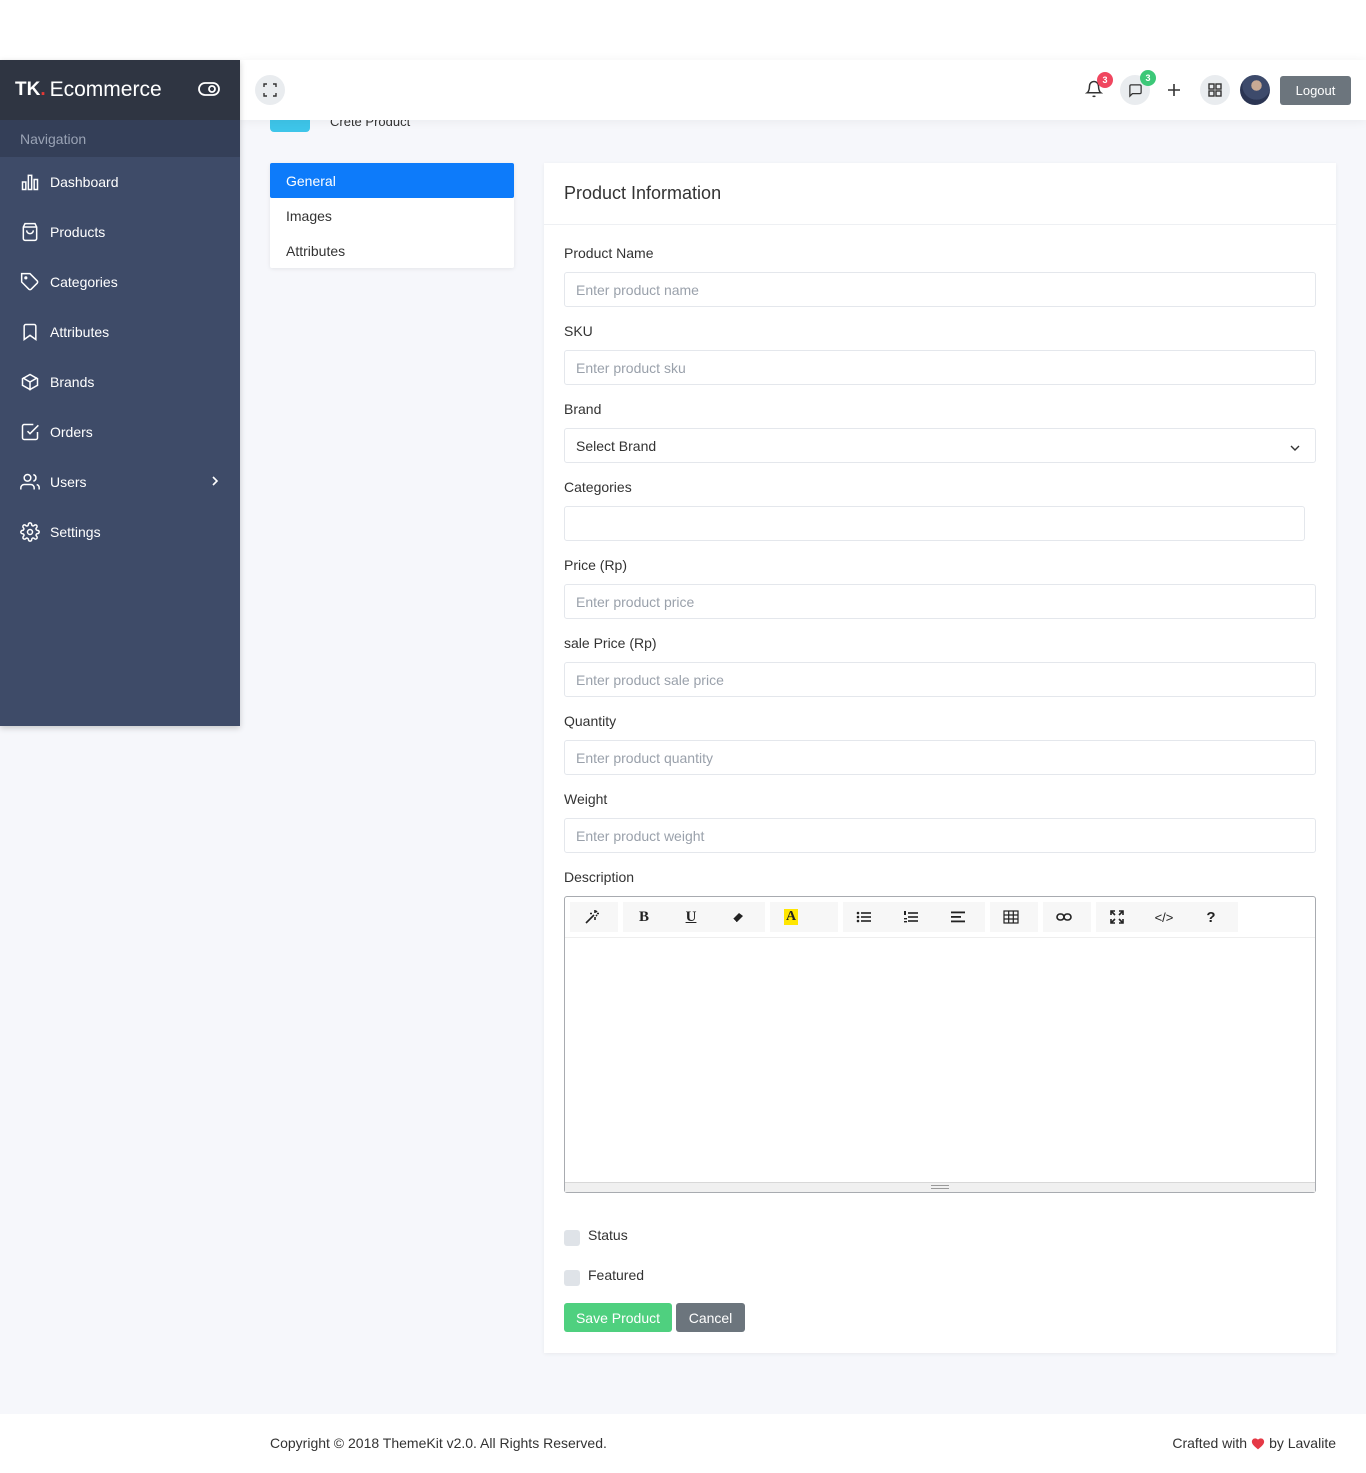 This screenshot has width=1366, height=1473. Describe the element at coordinates (1295, 448) in the screenshot. I see `chevron-down-icon` at that location.